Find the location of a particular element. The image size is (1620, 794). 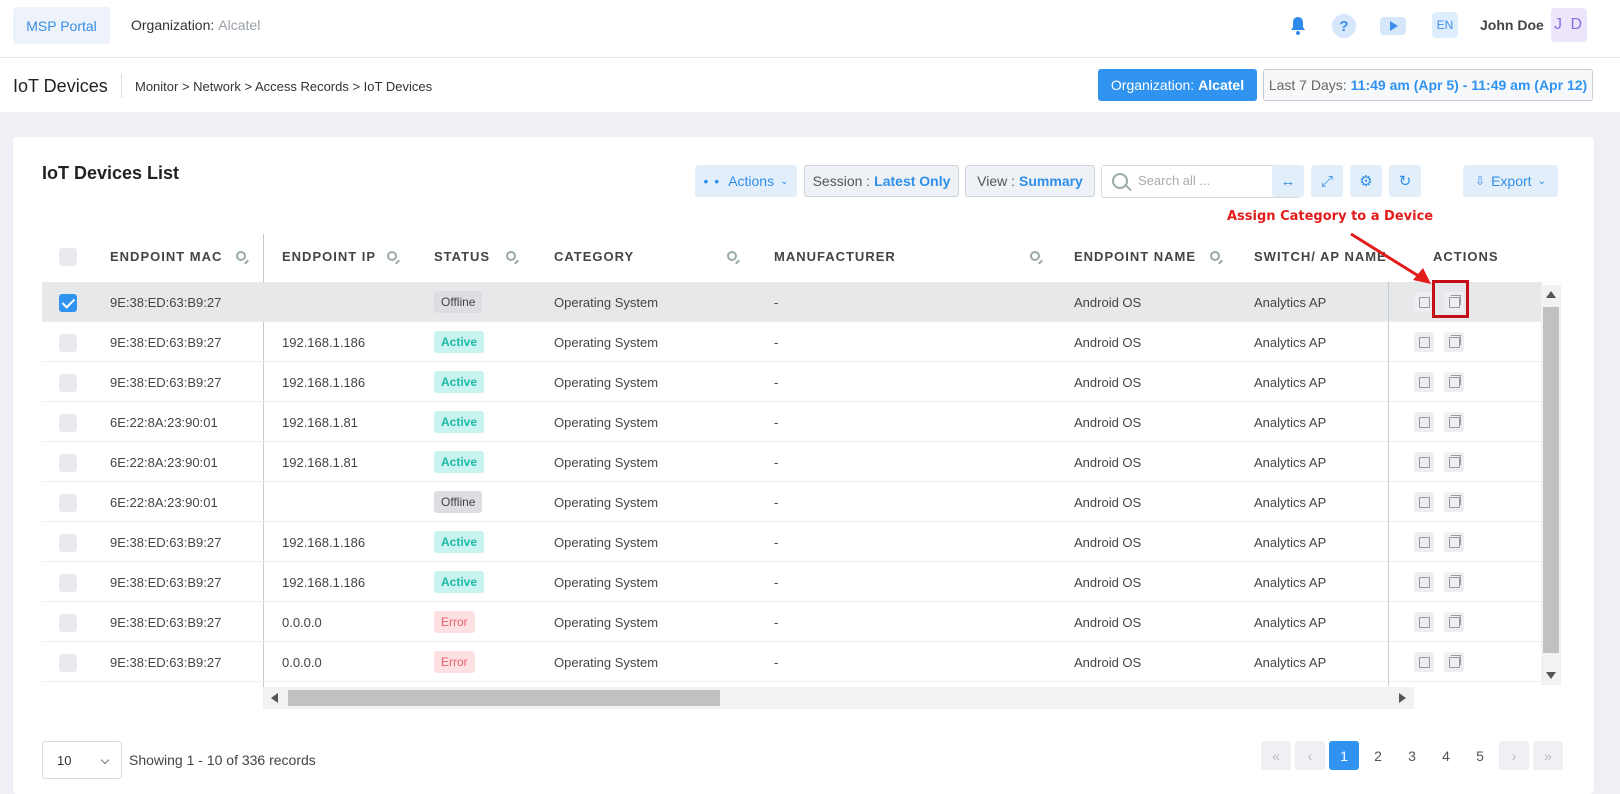

cell-status: Active is located at coordinates (459, 422).